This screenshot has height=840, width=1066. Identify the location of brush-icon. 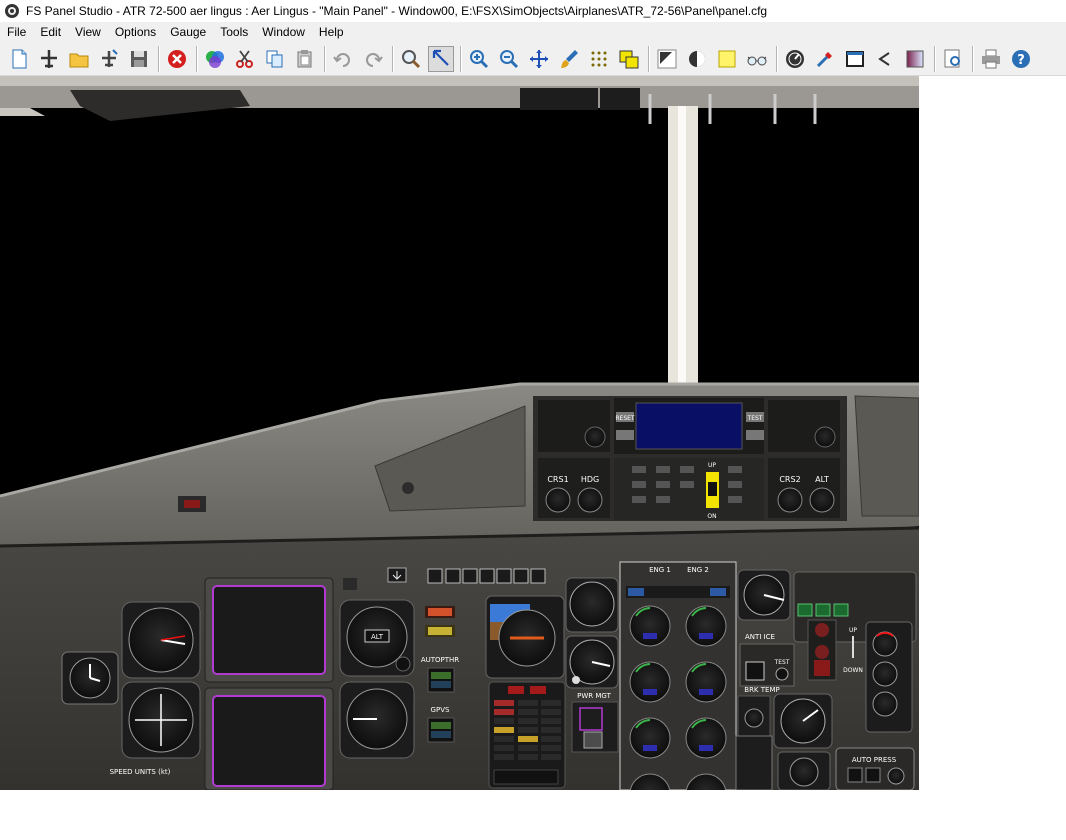
(569, 59).